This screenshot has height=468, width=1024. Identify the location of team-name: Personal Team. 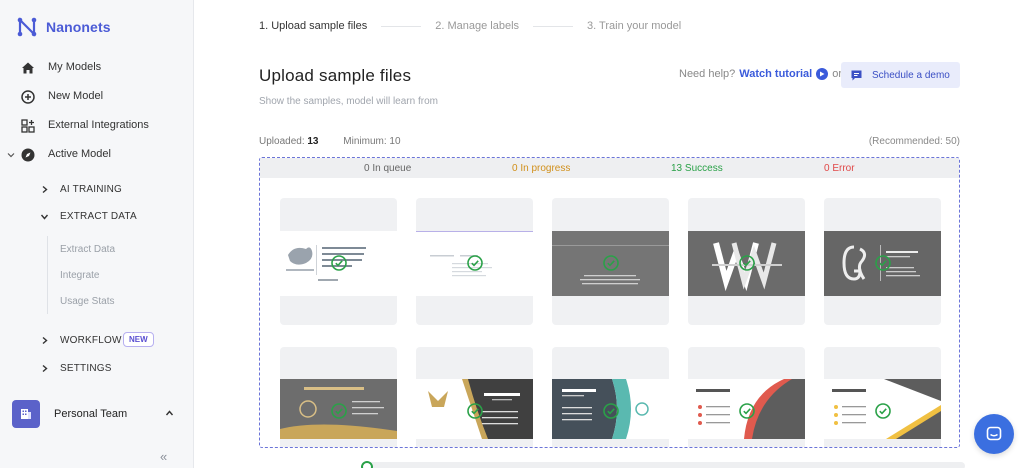
(91, 414).